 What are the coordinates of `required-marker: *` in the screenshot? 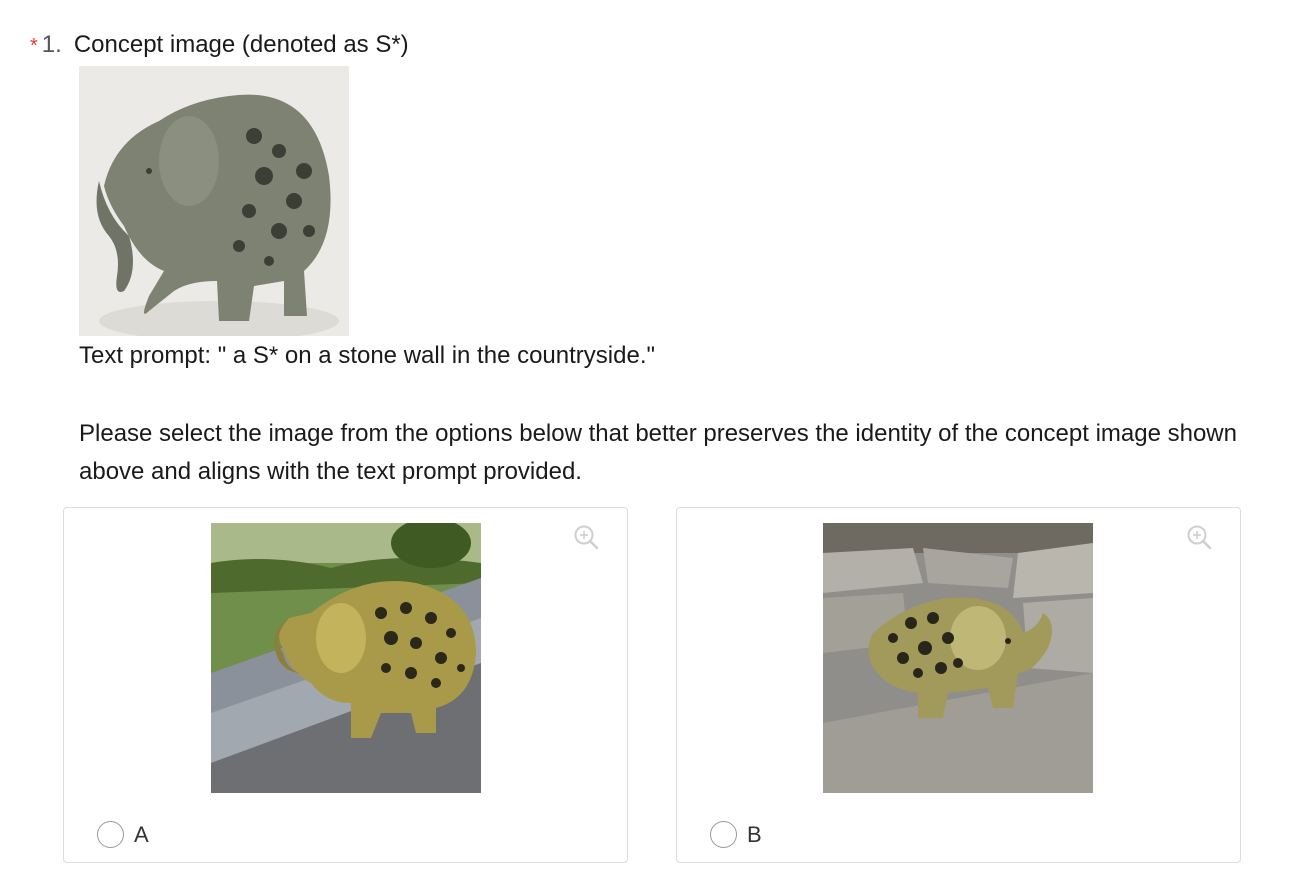 It's located at (34, 46).